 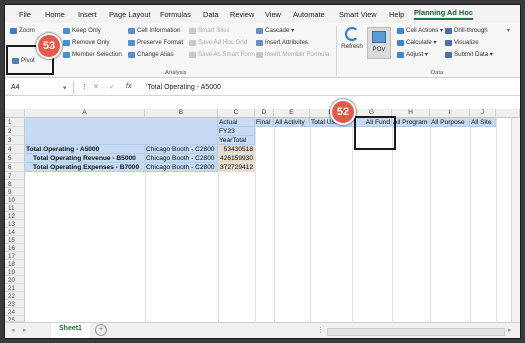 What do you see at coordinates (15, 248) in the screenshot?
I see `row-header: 16` at bounding box center [15, 248].